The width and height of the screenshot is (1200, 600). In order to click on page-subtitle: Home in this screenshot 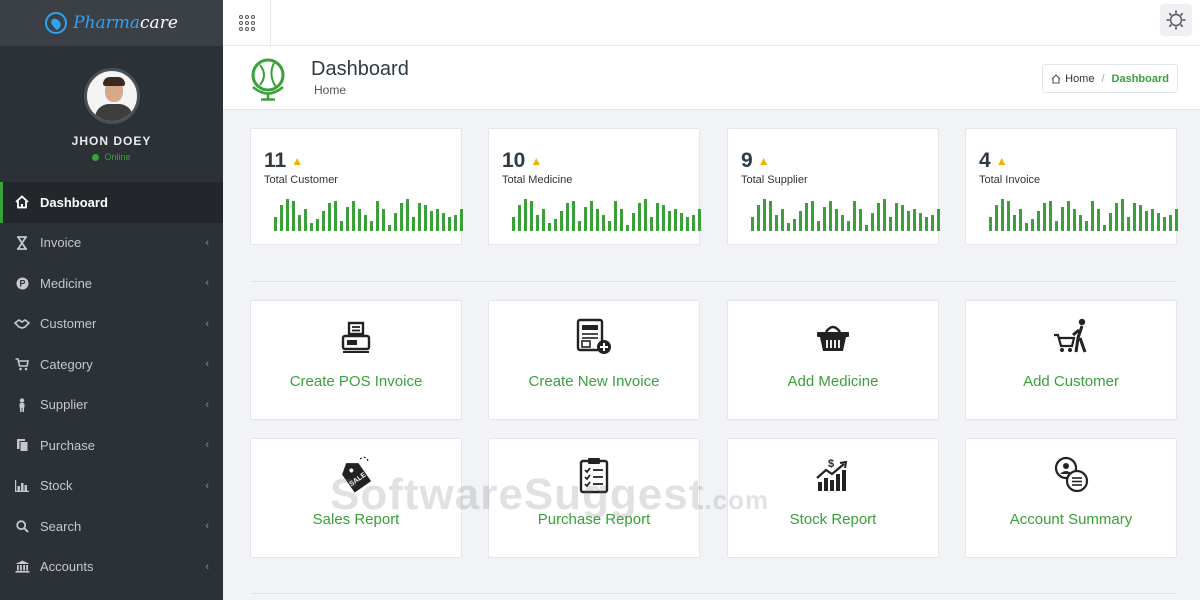, I will do `click(330, 90)`.